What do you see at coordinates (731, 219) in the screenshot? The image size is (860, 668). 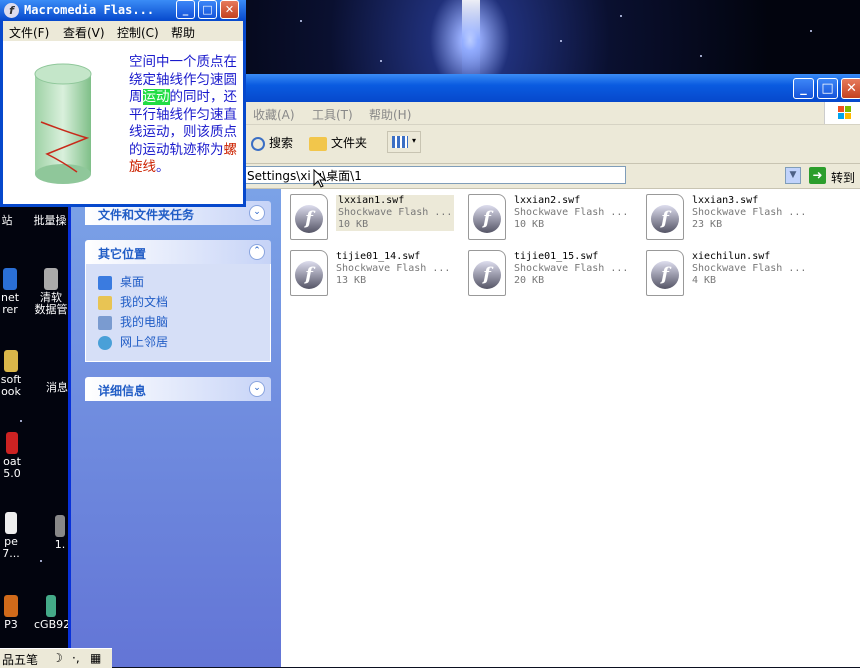 I see `file-item: f lxxian3.swf Shockwave Flash ... 23 KB` at bounding box center [731, 219].